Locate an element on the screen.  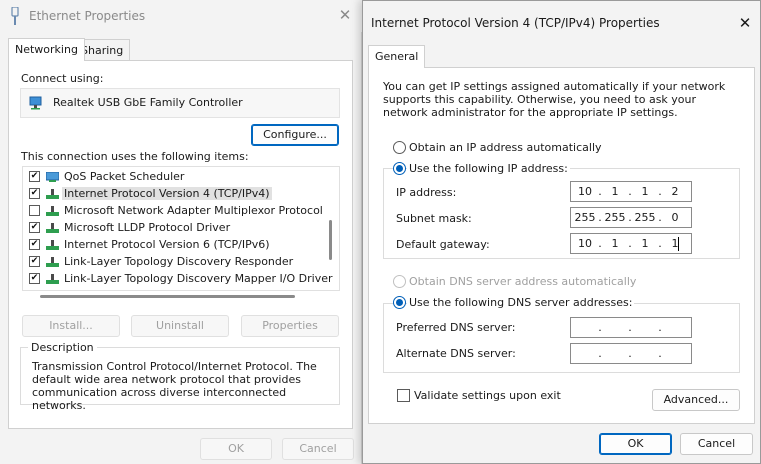
ip-octet-4: 2 is located at coordinates (675, 191).